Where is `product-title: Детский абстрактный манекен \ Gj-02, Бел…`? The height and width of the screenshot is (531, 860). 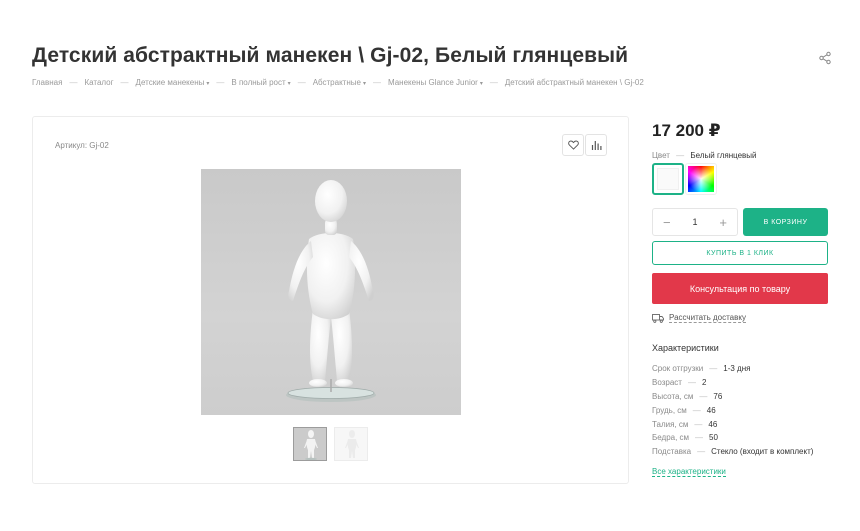
product-title: Детский абстрактный манекен \ Gj-02, Бел… is located at coordinates (330, 55).